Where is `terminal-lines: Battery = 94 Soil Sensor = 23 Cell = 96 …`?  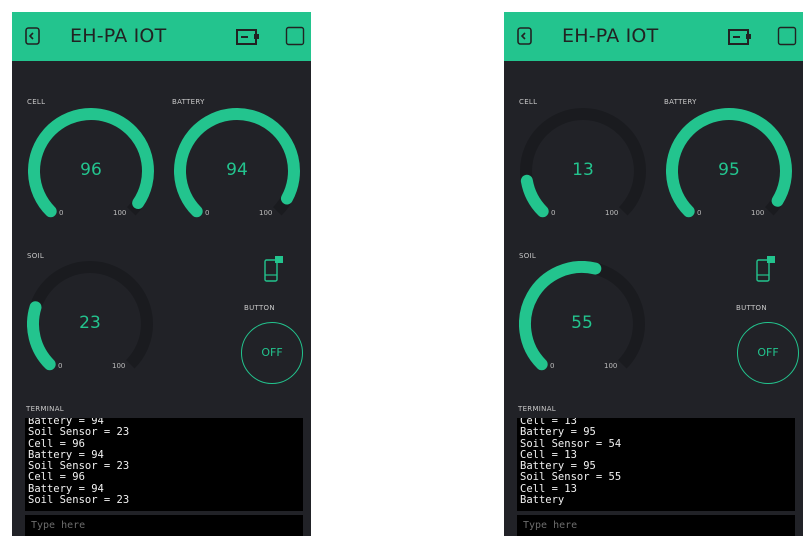
terminal-lines: Battery = 94 Soil Sensor = 23 Cell = 96 … is located at coordinates (79, 462).